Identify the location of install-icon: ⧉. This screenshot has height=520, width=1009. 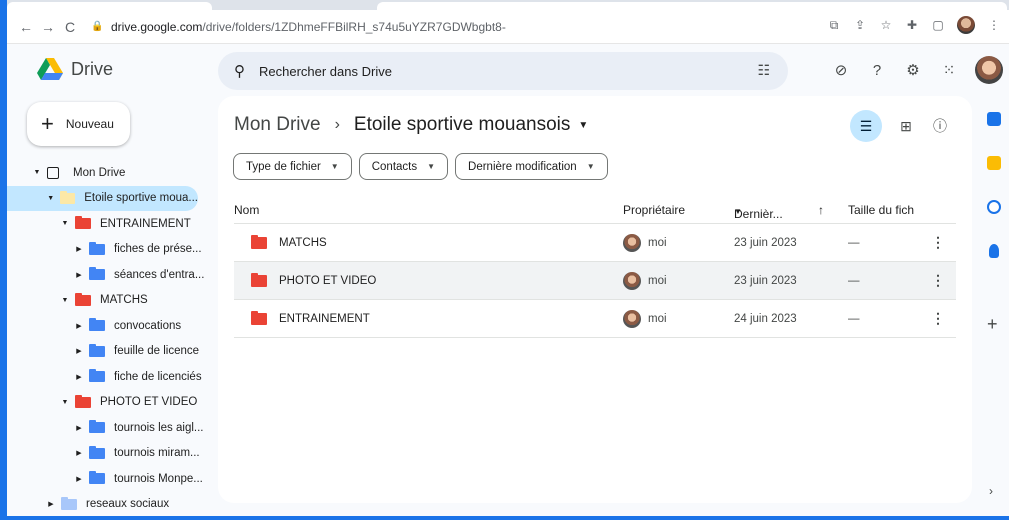
(834, 25).